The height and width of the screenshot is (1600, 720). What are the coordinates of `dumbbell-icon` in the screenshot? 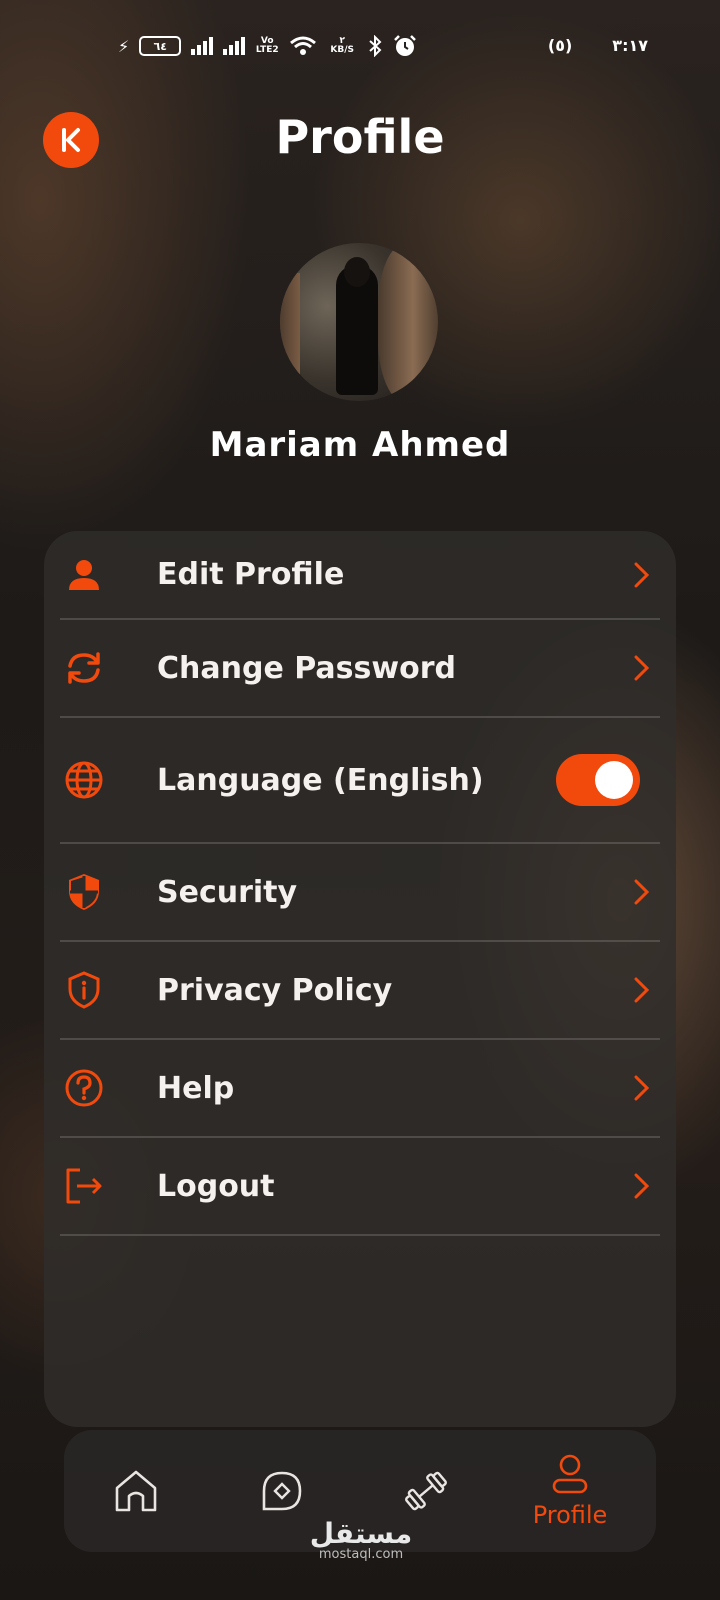 It's located at (426, 1491).